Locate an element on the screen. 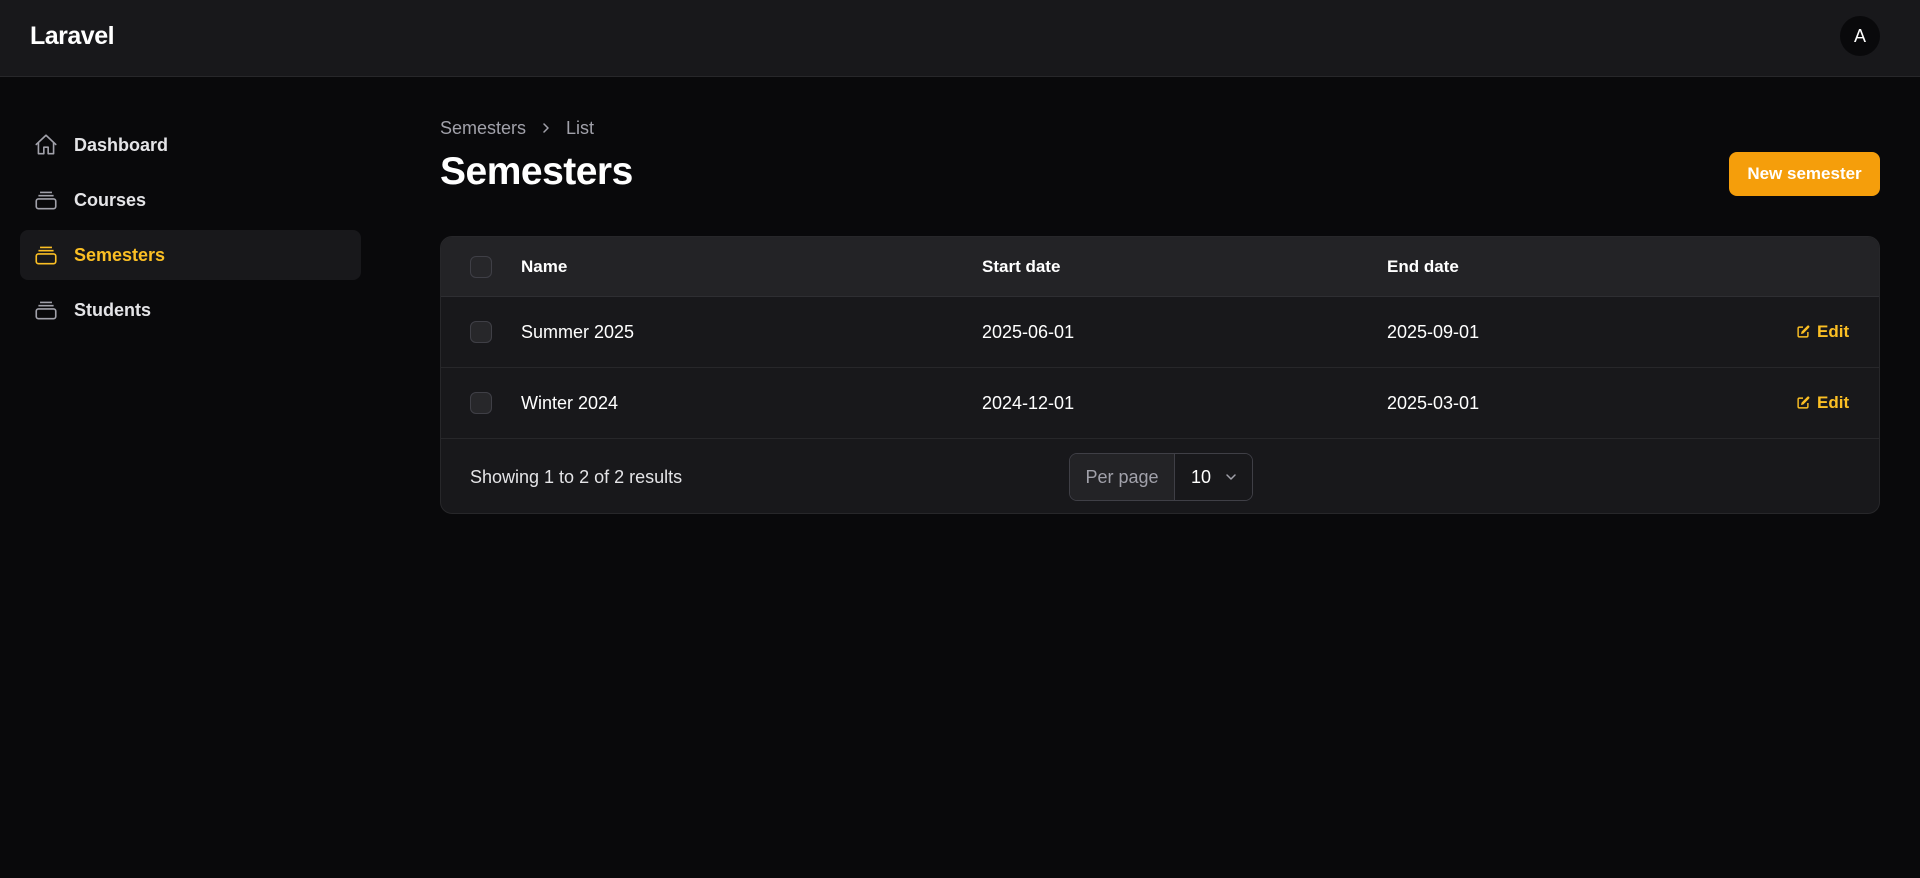 This screenshot has height=878, width=1920. select-all-checkbox is located at coordinates (481, 266).